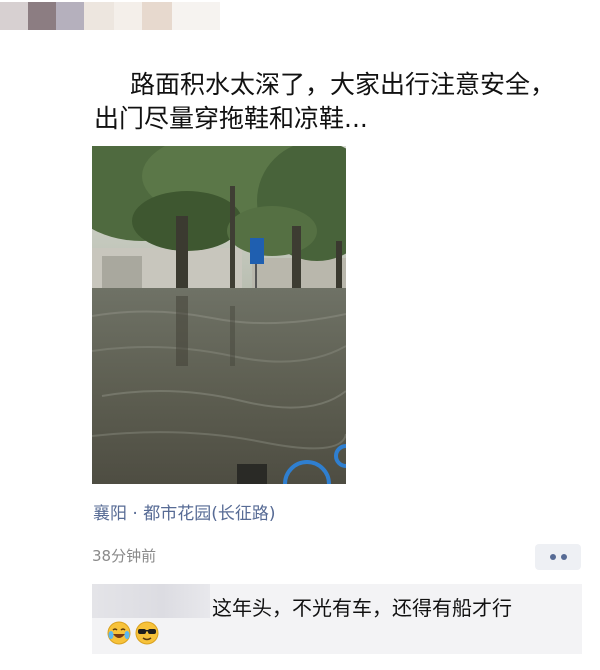  Describe the element at coordinates (119, 633) in the screenshot. I see `laugh-cry-emoji-icon` at that location.